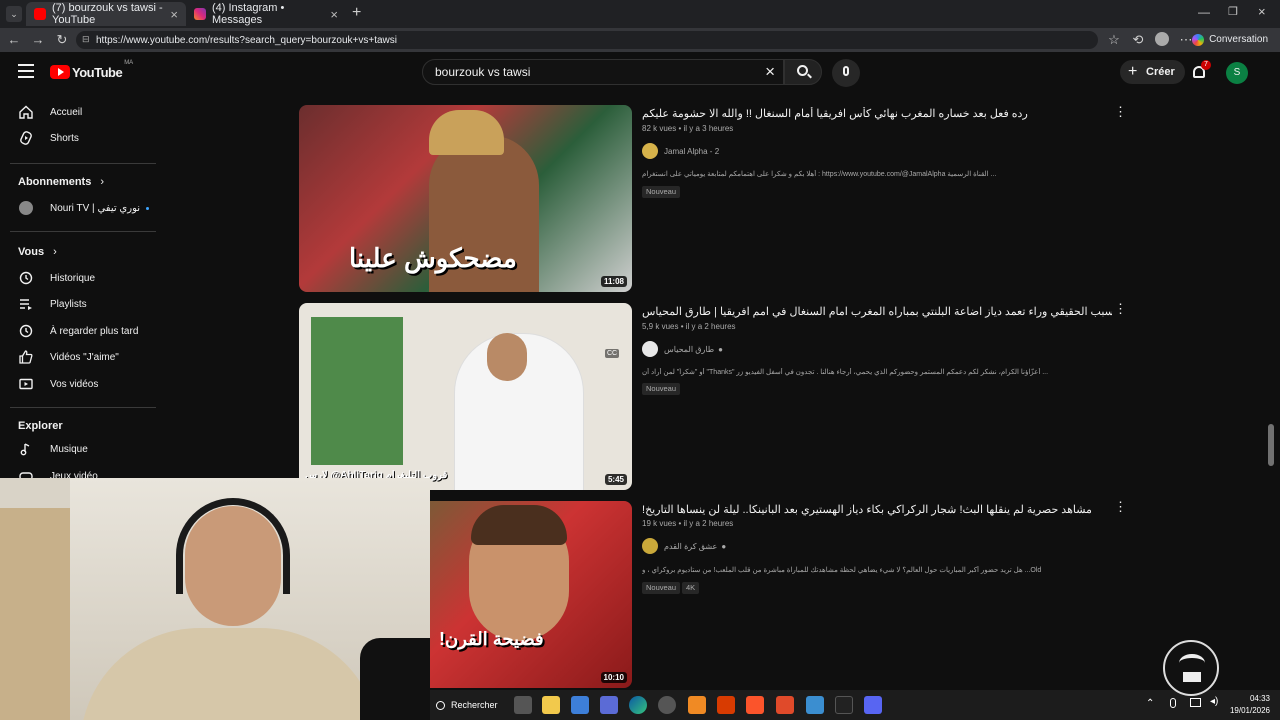 This screenshot has width=1280, height=720. What do you see at coordinates (465, 198) in the screenshot?
I see `result-thumbnail: مضحكوش علينا 11:08` at bounding box center [465, 198].